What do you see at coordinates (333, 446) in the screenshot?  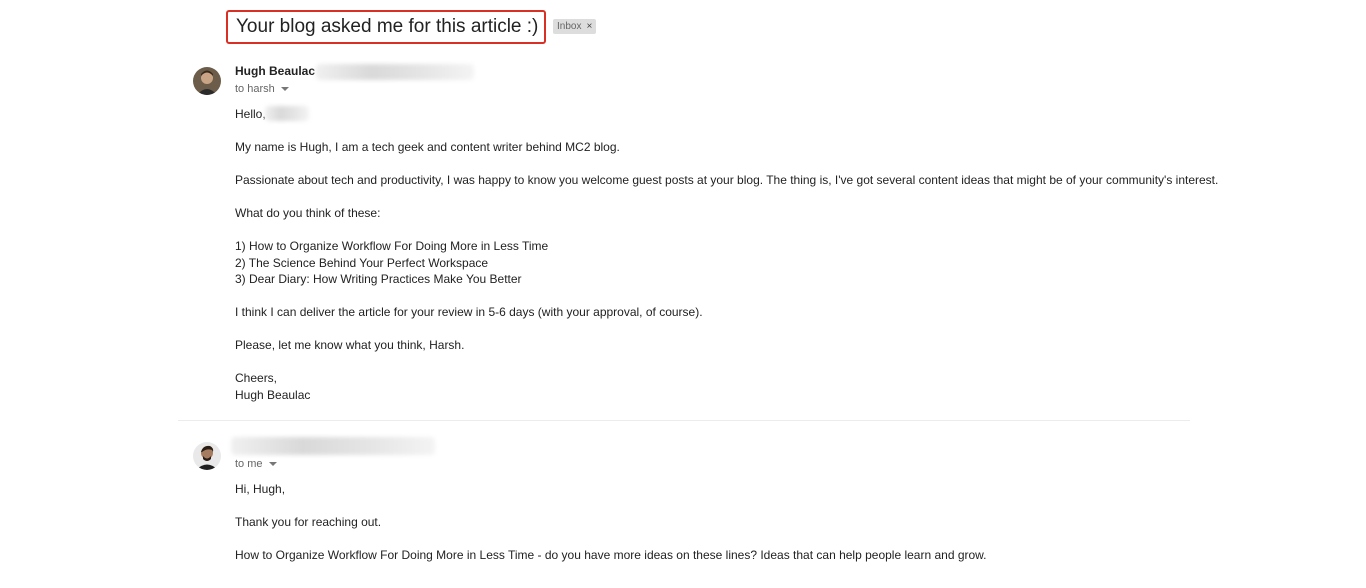 I see `redacted-sender-name-and-email` at bounding box center [333, 446].